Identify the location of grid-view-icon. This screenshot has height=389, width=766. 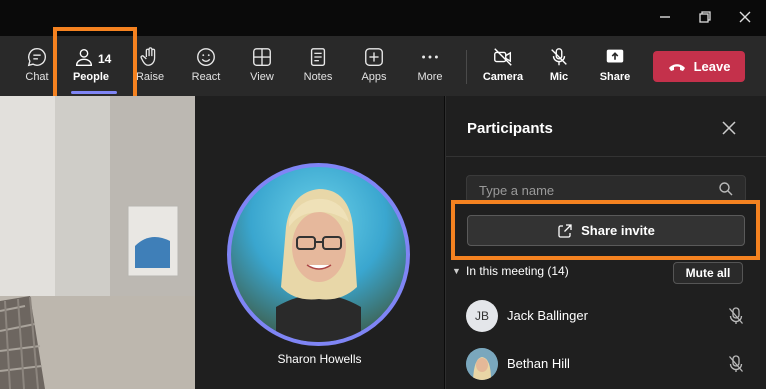
(262, 57).